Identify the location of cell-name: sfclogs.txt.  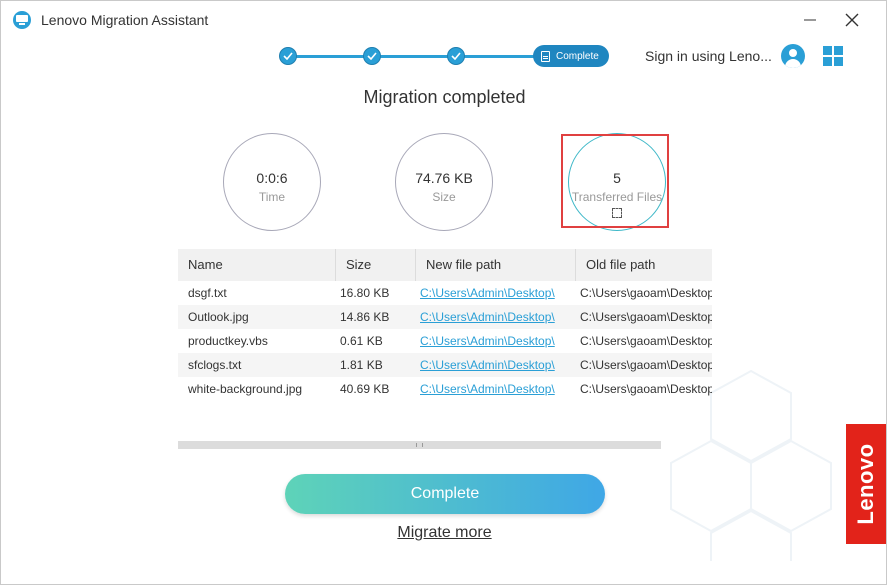
(215, 365).